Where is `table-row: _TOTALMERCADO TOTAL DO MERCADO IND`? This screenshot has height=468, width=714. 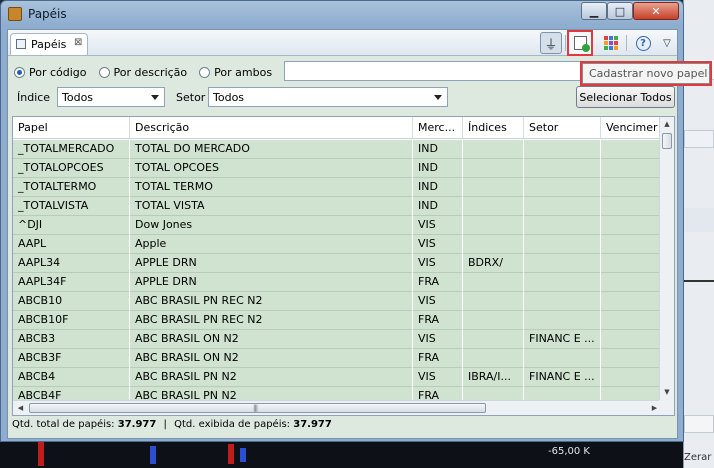
table-row: _TOTALMERCADO TOTAL DO MERCADO IND is located at coordinates (337, 149).